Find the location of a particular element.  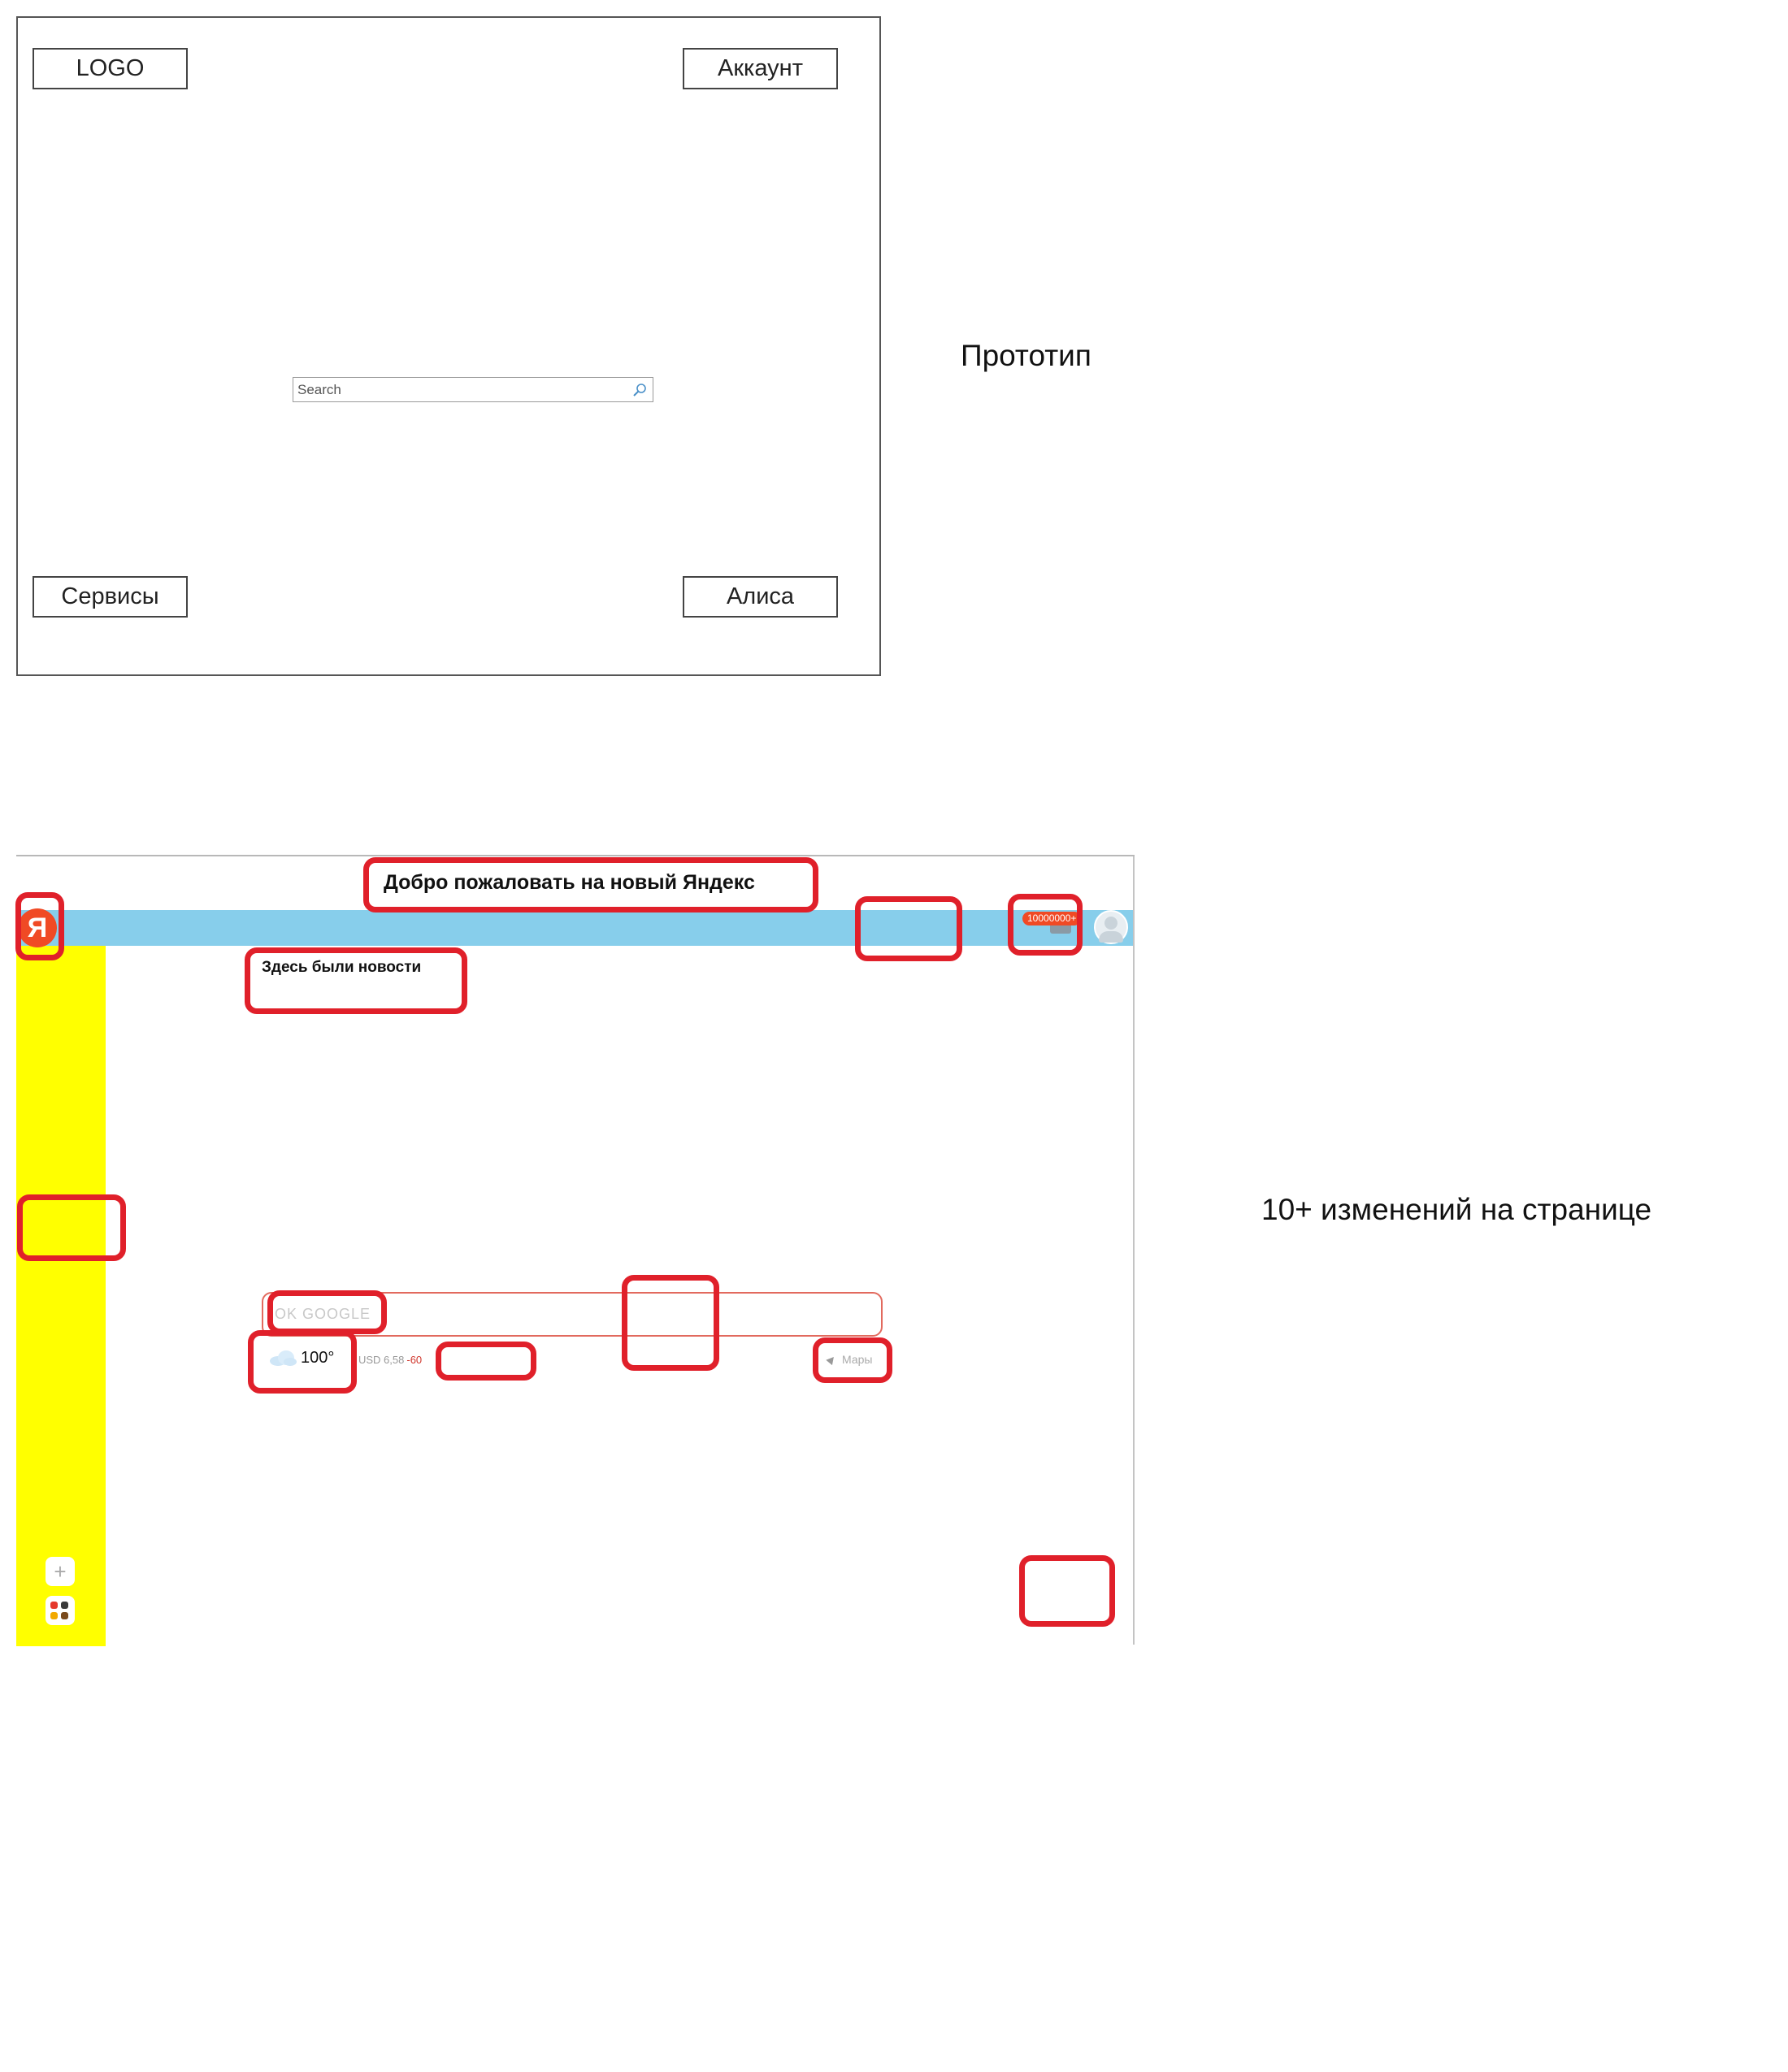

prototype-account-label: Аккаунт is located at coordinates (760, 68).